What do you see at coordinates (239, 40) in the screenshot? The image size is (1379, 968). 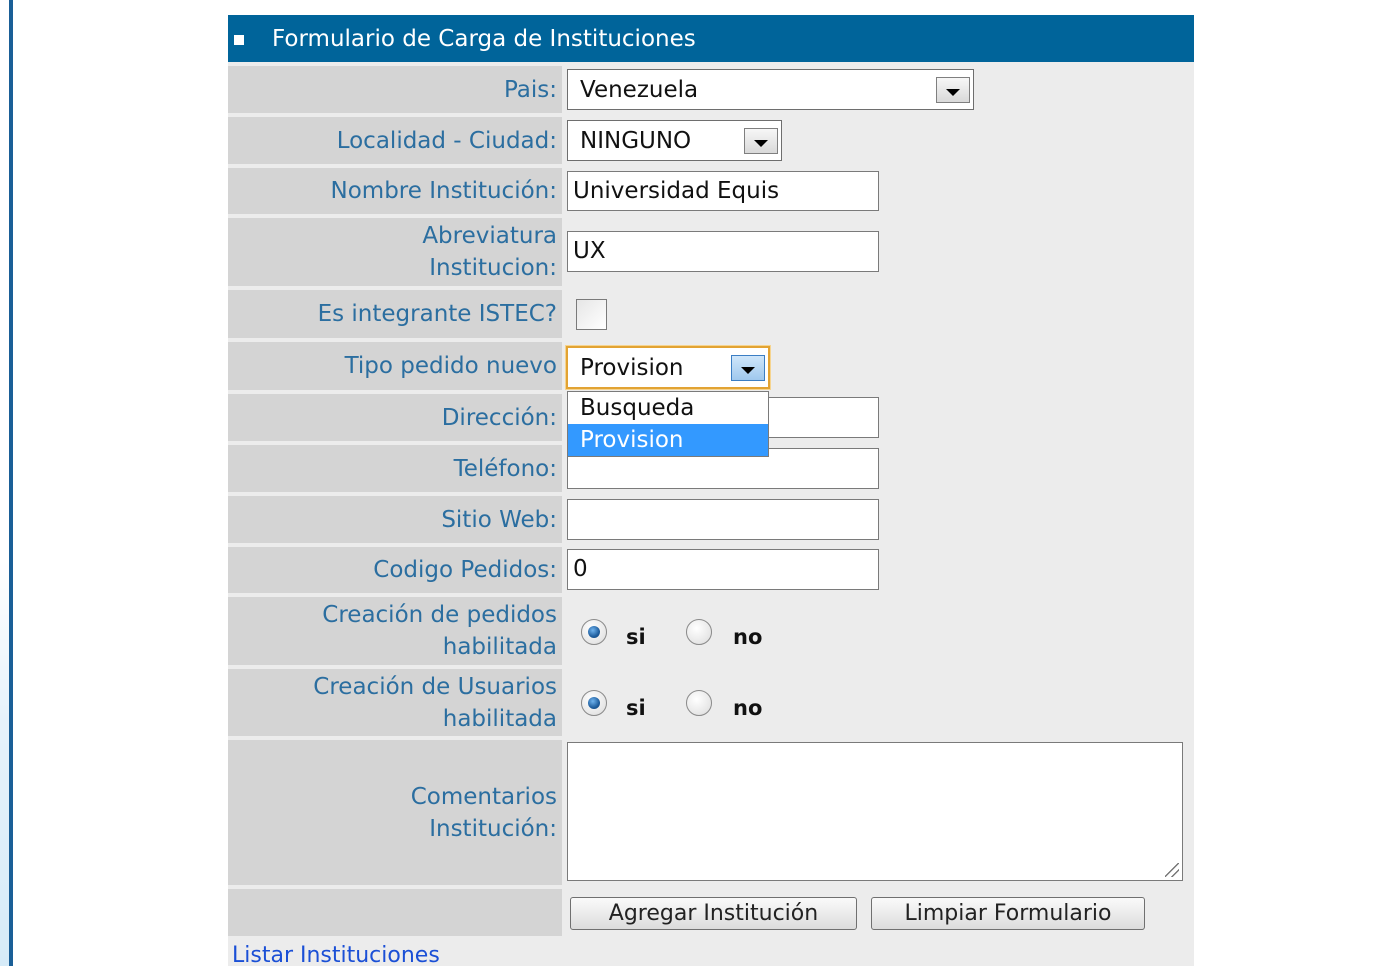 I see `bullet-icon` at bounding box center [239, 40].